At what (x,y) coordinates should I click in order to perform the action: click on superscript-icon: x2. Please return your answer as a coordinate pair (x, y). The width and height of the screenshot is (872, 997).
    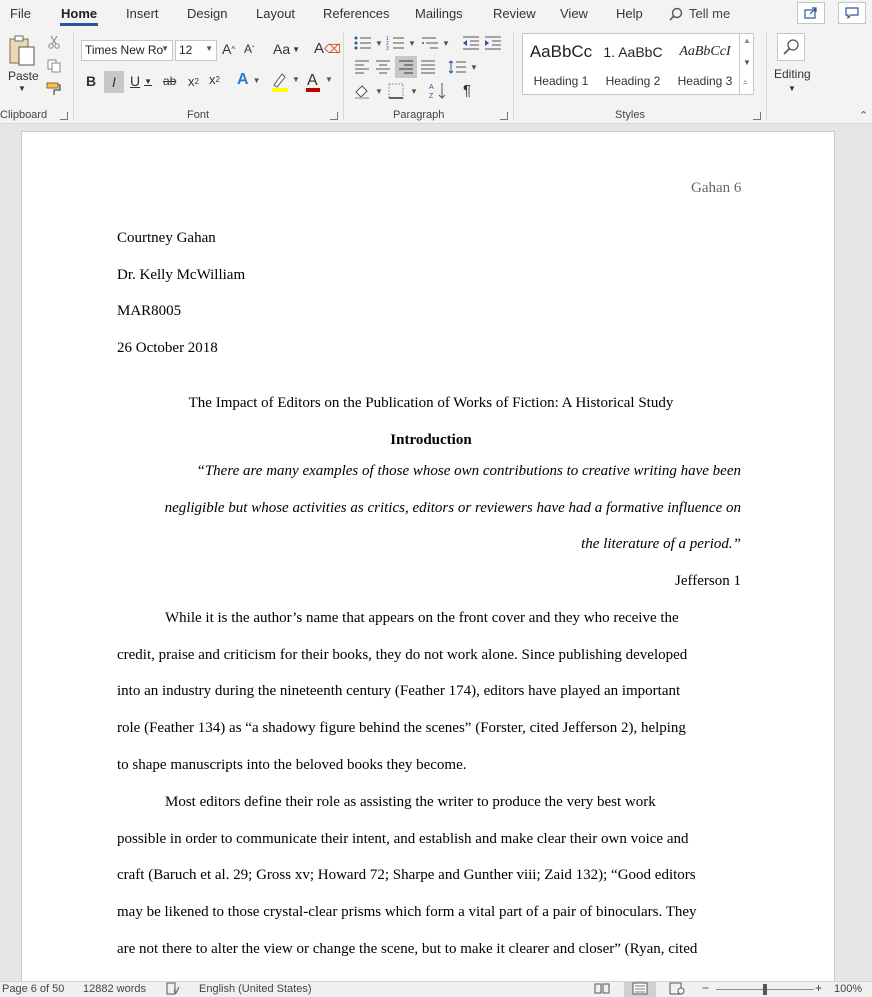
    Looking at the image, I should click on (214, 79).